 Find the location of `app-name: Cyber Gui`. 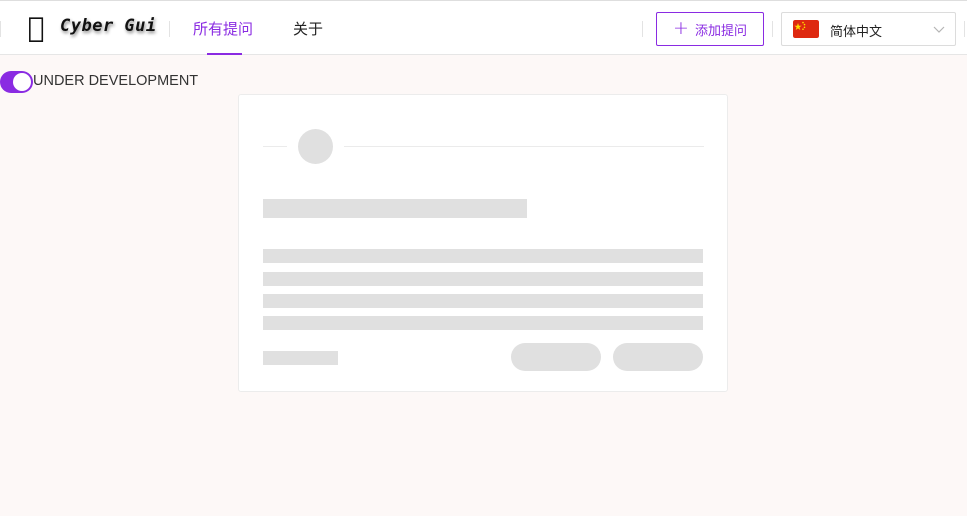

app-name: Cyber Gui is located at coordinates (108, 26).